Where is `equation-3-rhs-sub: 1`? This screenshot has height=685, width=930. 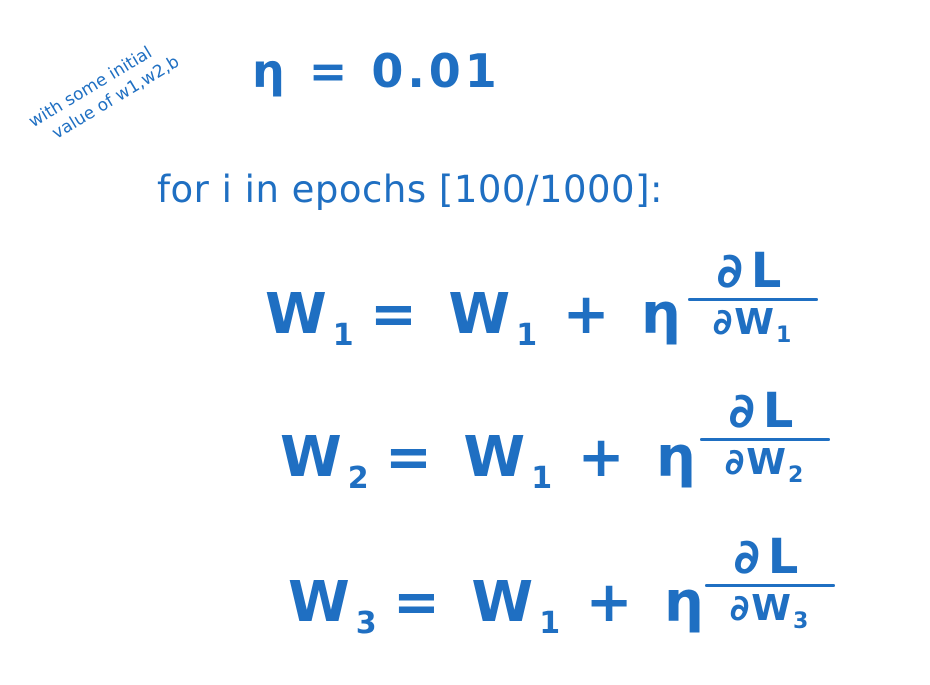
equation-3-rhs-sub: 1 is located at coordinates (550, 624).